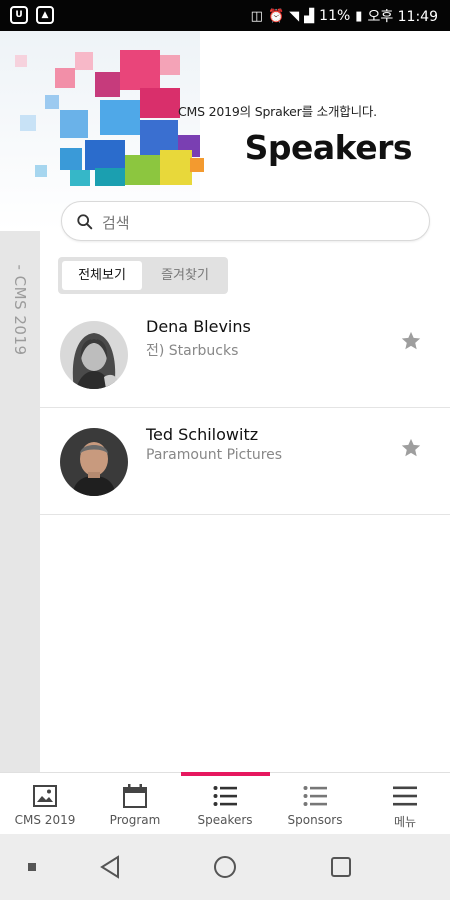 This screenshot has width=450, height=900. I want to click on calendar-icon, so click(135, 796).